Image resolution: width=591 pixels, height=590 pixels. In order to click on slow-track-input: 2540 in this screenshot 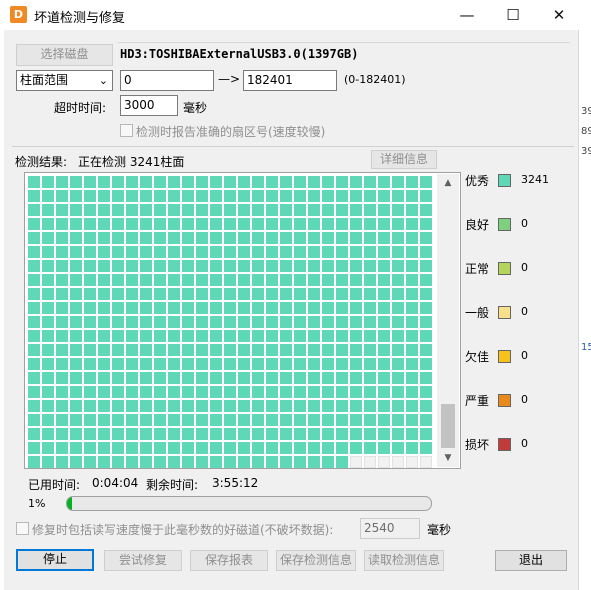, I will do `click(390, 528)`.